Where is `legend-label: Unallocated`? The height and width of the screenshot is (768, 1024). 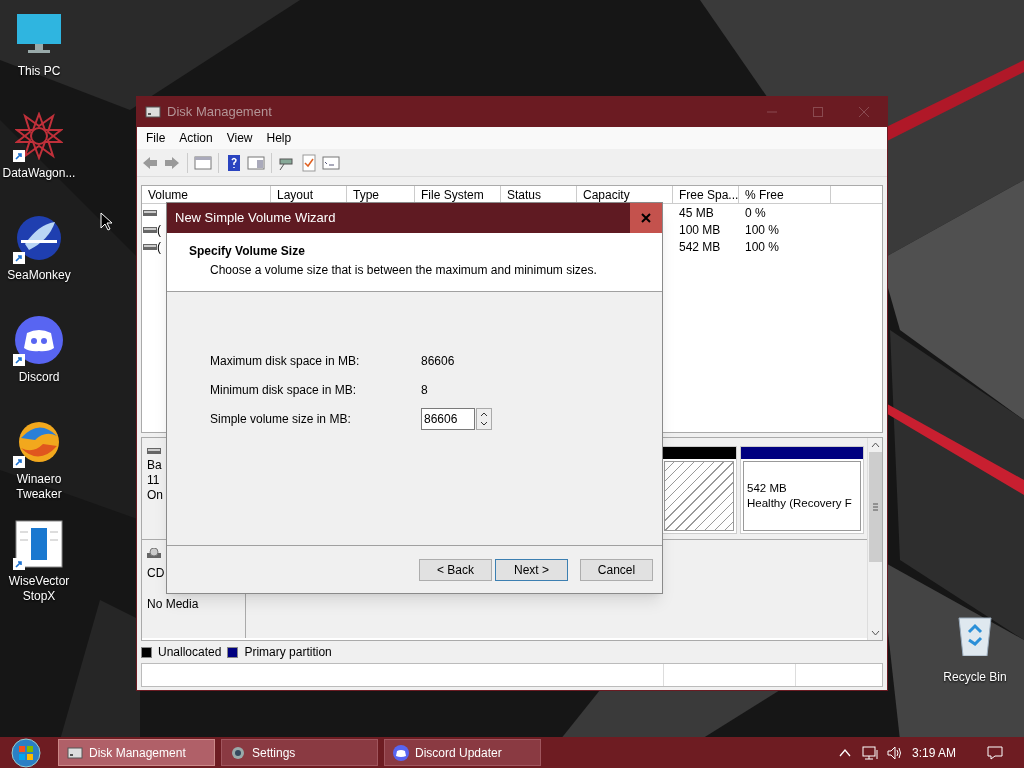 legend-label: Unallocated is located at coordinates (190, 652).